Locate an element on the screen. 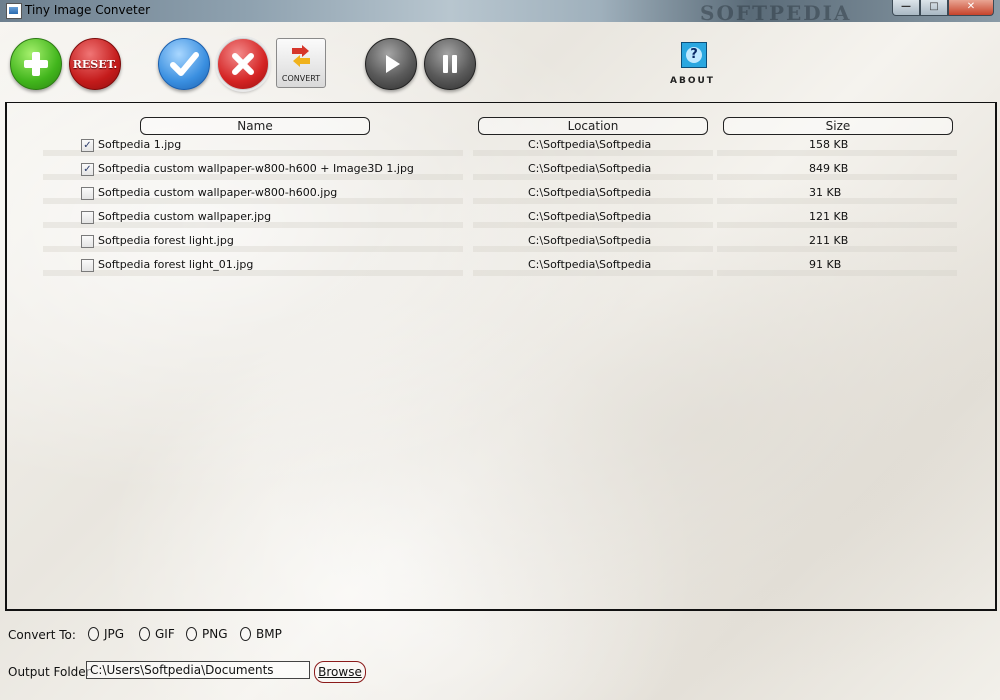 This screenshot has width=1000, height=700. radio-gif: GIF is located at coordinates (157, 634).